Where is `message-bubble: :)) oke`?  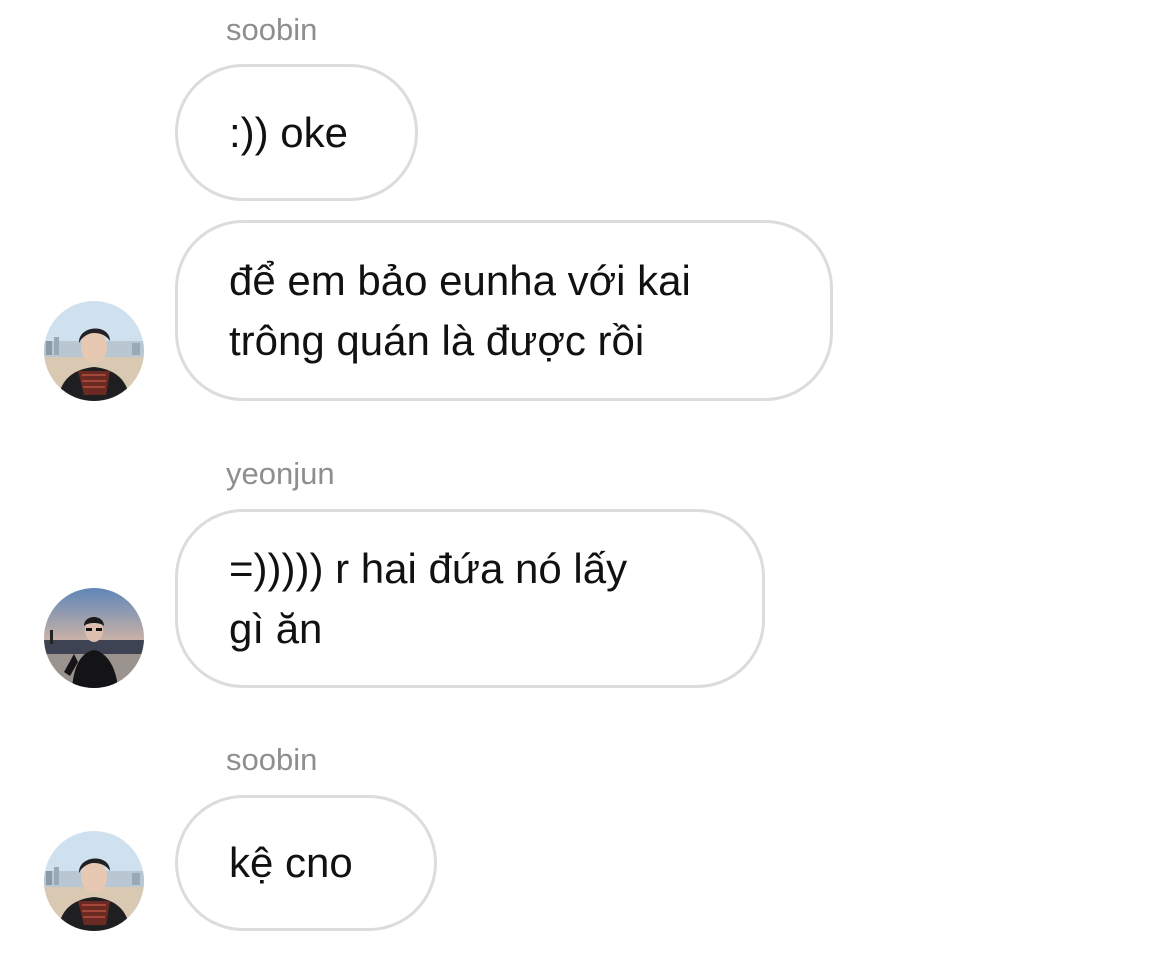 message-bubble: :)) oke is located at coordinates (296, 132).